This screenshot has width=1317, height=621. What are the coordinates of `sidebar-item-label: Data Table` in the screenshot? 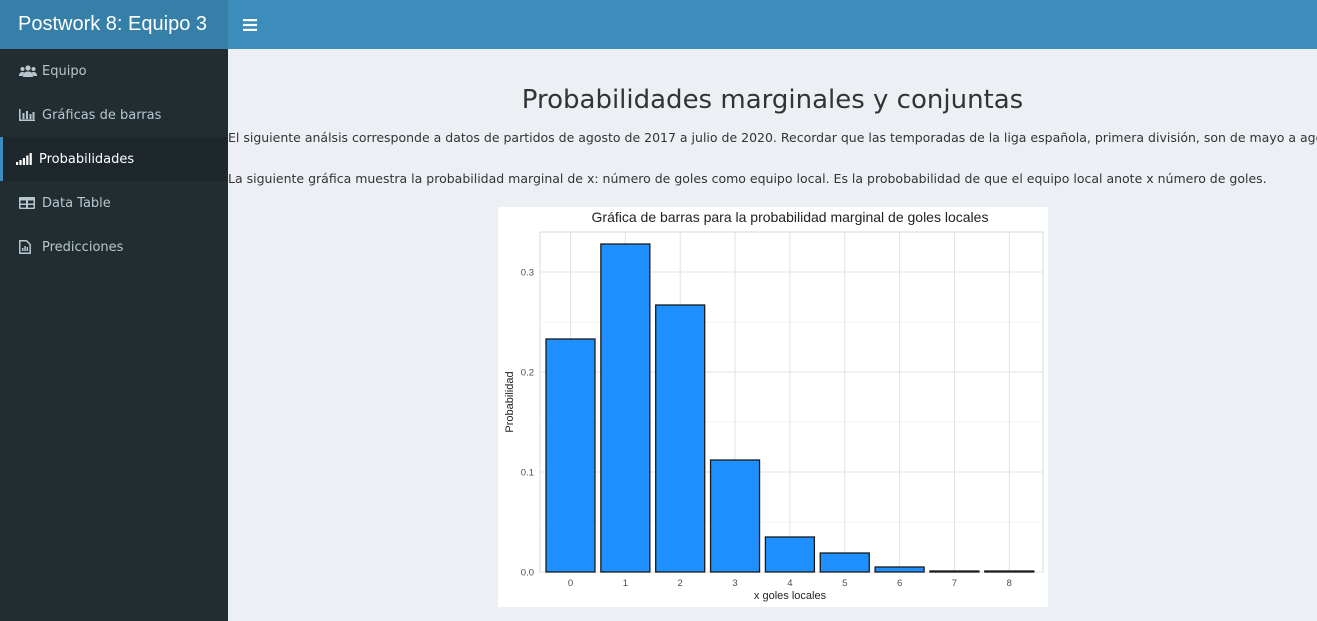 It's located at (76, 203).